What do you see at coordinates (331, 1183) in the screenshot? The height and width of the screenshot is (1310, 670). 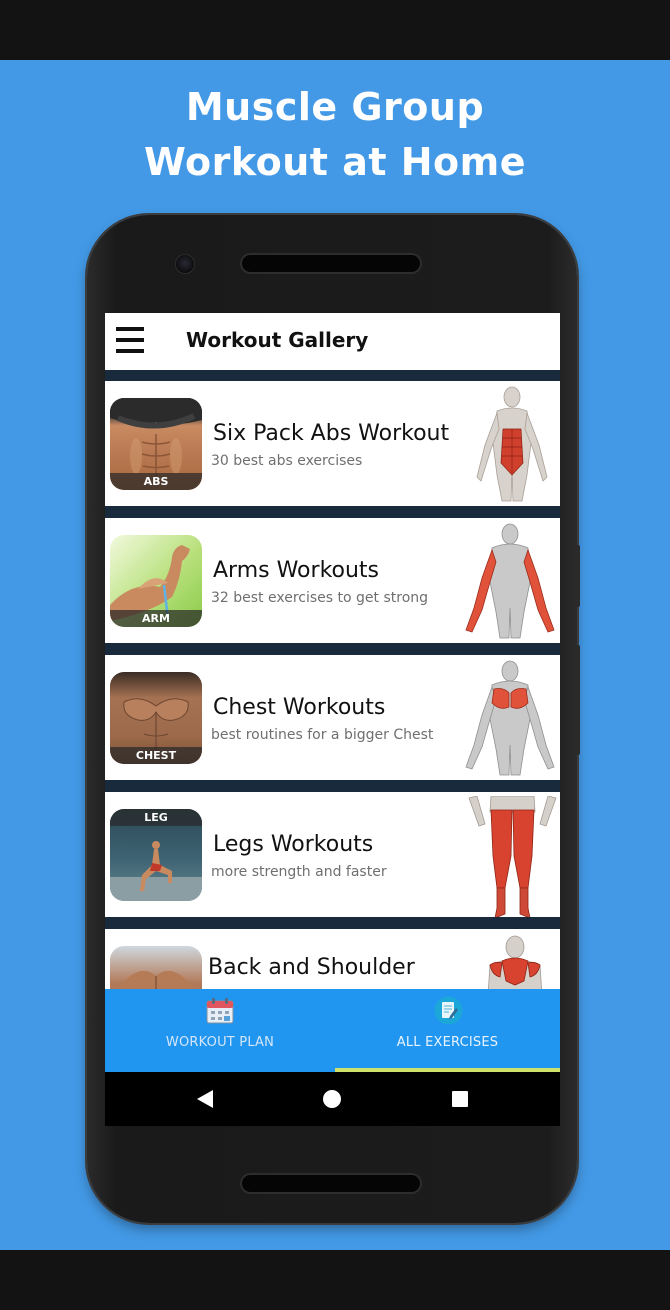 I see `bottom-speaker` at bounding box center [331, 1183].